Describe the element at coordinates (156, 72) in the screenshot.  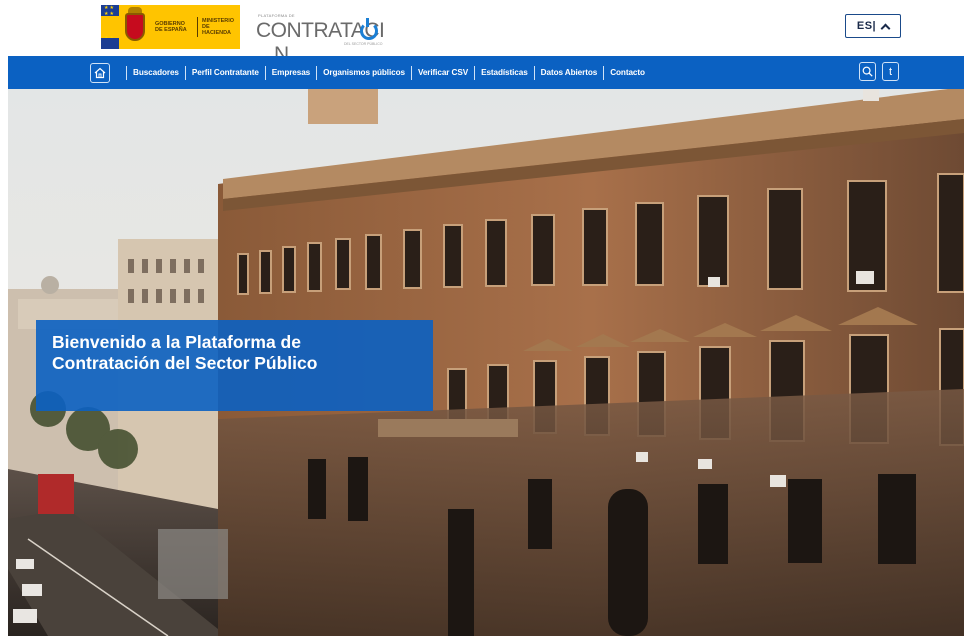
I see `nav-buscadores: Buscadores` at that location.